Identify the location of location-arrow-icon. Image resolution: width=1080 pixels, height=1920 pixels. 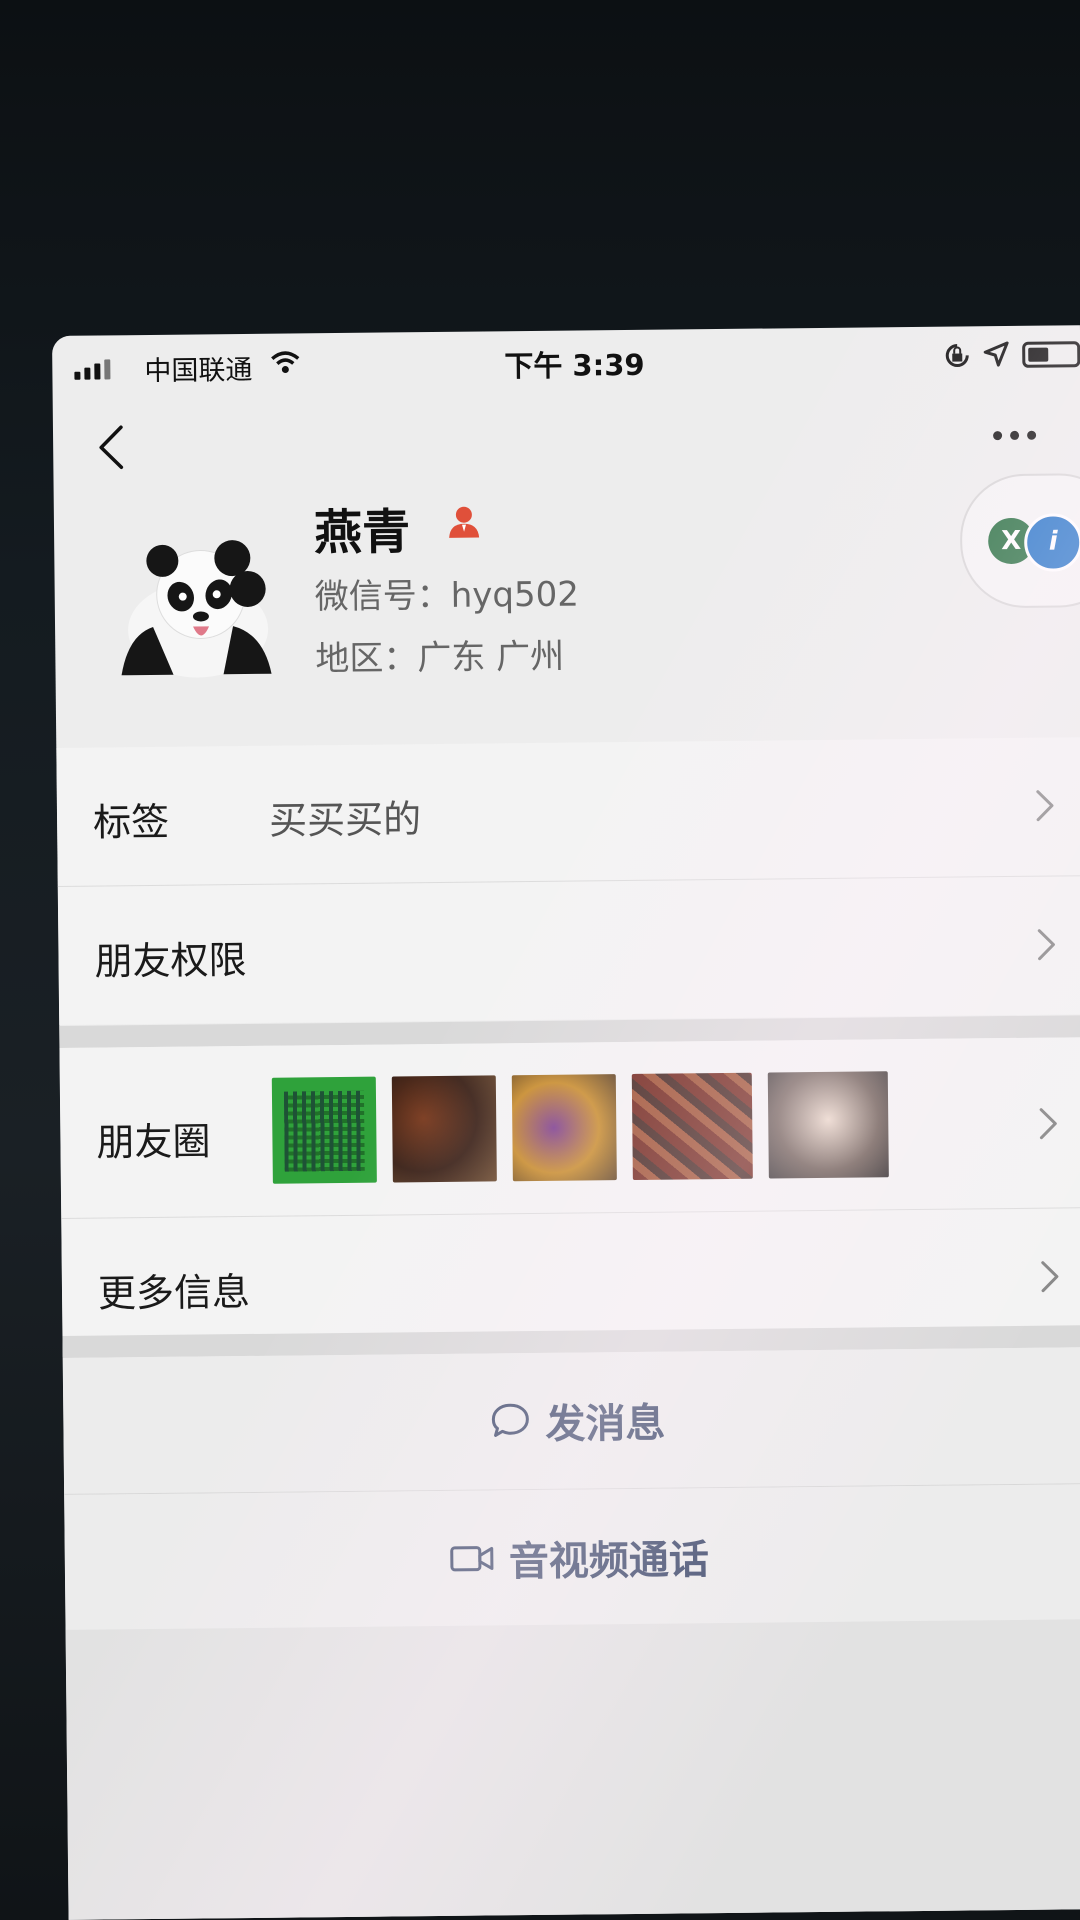
(996, 354).